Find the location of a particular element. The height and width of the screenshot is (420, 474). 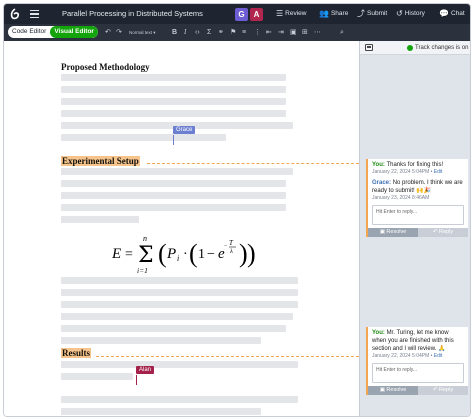

link-icon: ⚭ is located at coordinates (221, 32).